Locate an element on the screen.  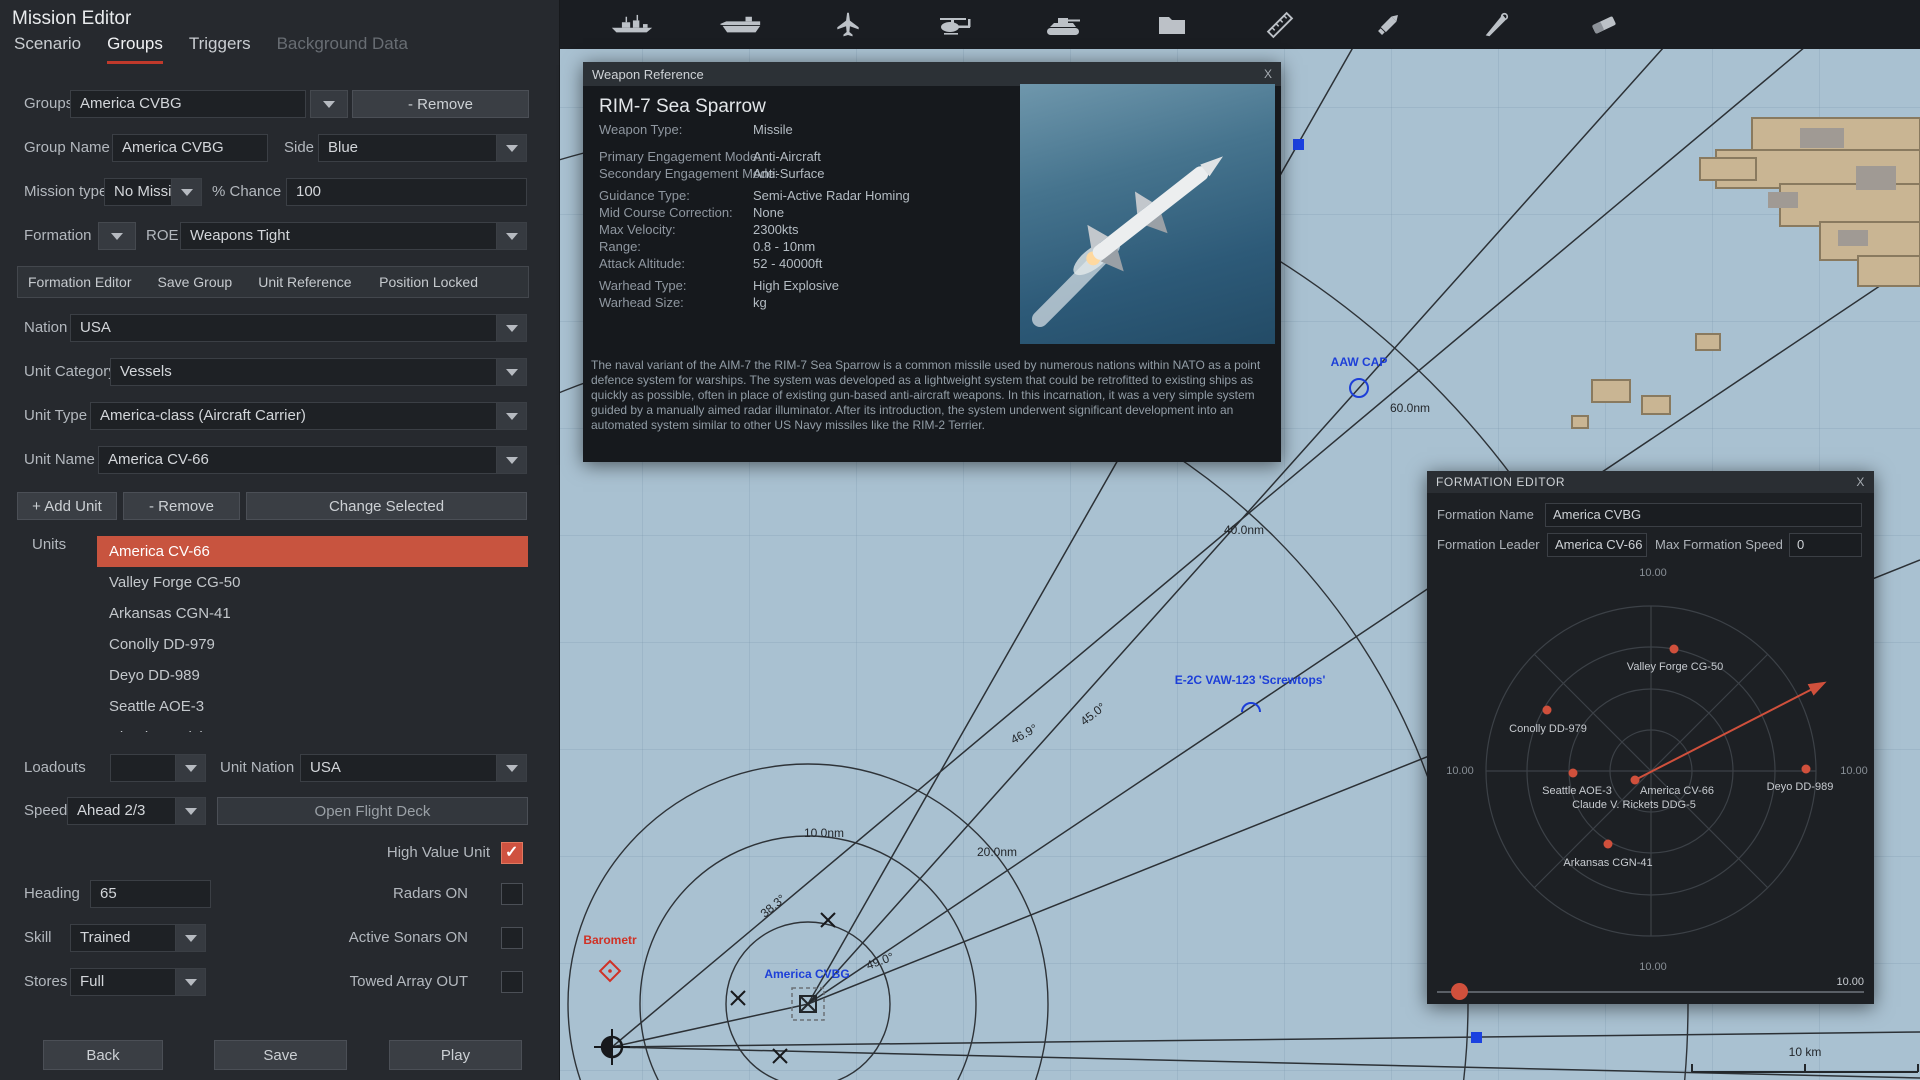
units-label: Units is located at coordinates (49, 544).